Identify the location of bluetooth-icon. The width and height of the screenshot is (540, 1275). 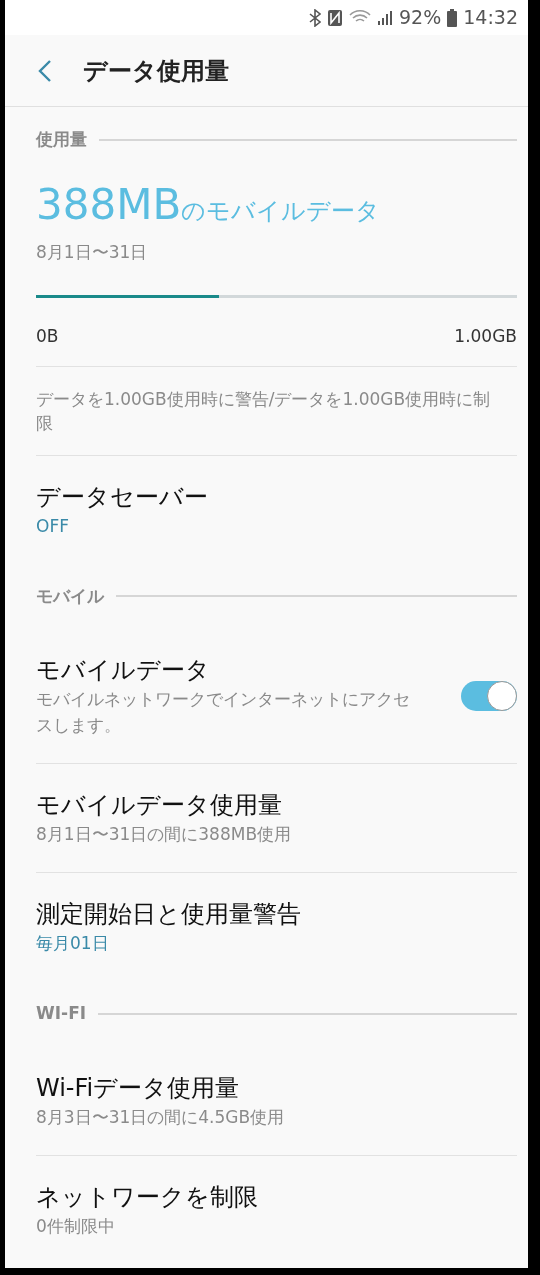
(315, 17).